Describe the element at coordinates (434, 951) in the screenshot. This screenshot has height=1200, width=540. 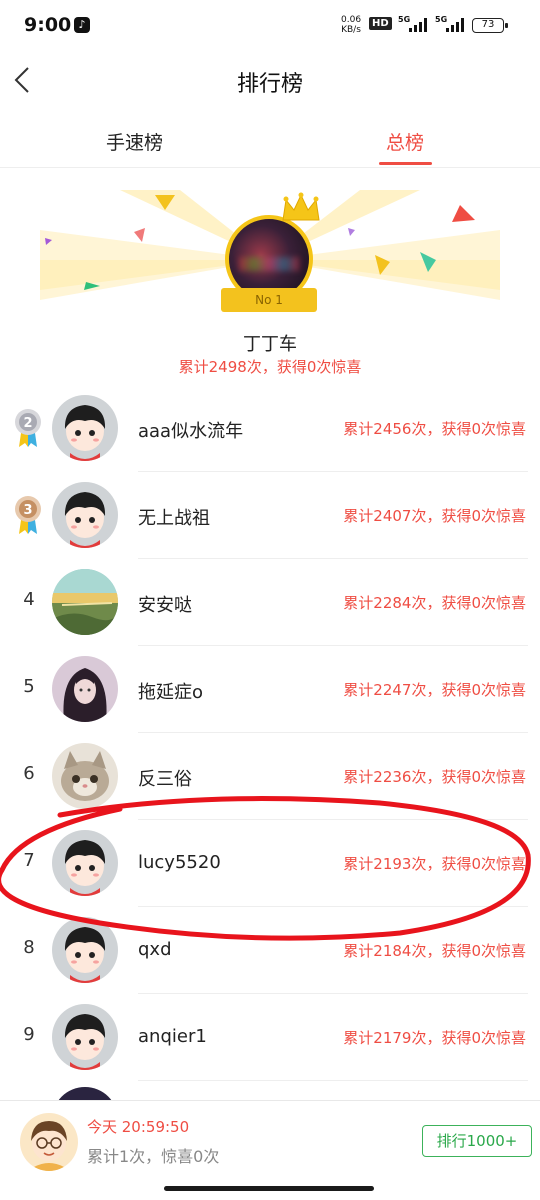
I see `user-stat: 累计2184次，获得0次惊喜` at that location.